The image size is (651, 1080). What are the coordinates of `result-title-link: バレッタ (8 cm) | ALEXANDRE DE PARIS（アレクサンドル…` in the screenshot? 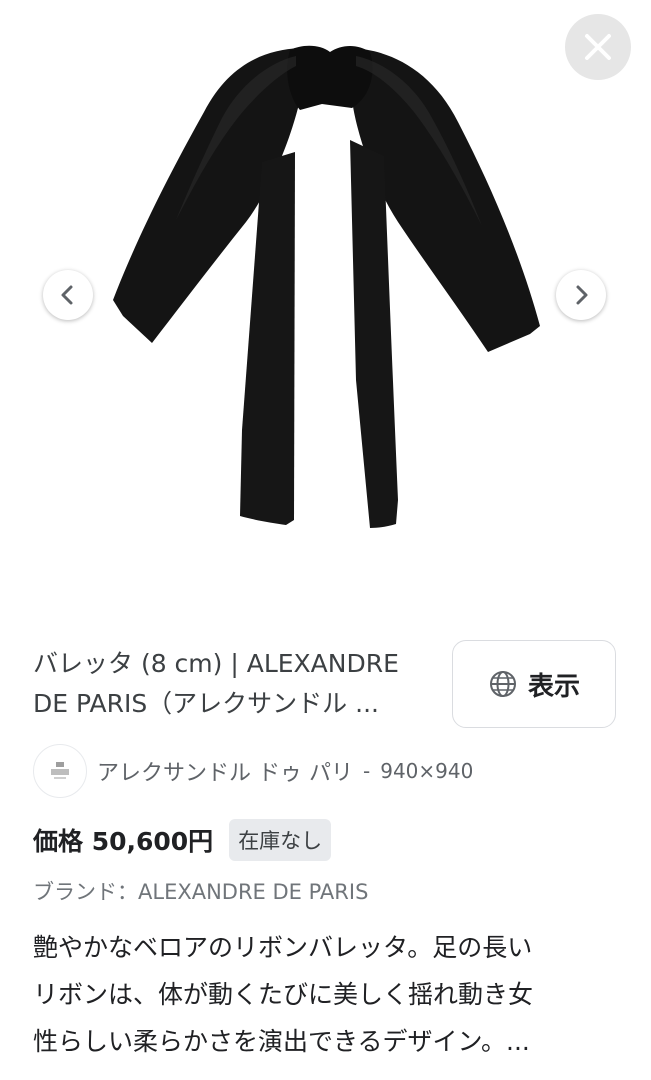 It's located at (233, 684).